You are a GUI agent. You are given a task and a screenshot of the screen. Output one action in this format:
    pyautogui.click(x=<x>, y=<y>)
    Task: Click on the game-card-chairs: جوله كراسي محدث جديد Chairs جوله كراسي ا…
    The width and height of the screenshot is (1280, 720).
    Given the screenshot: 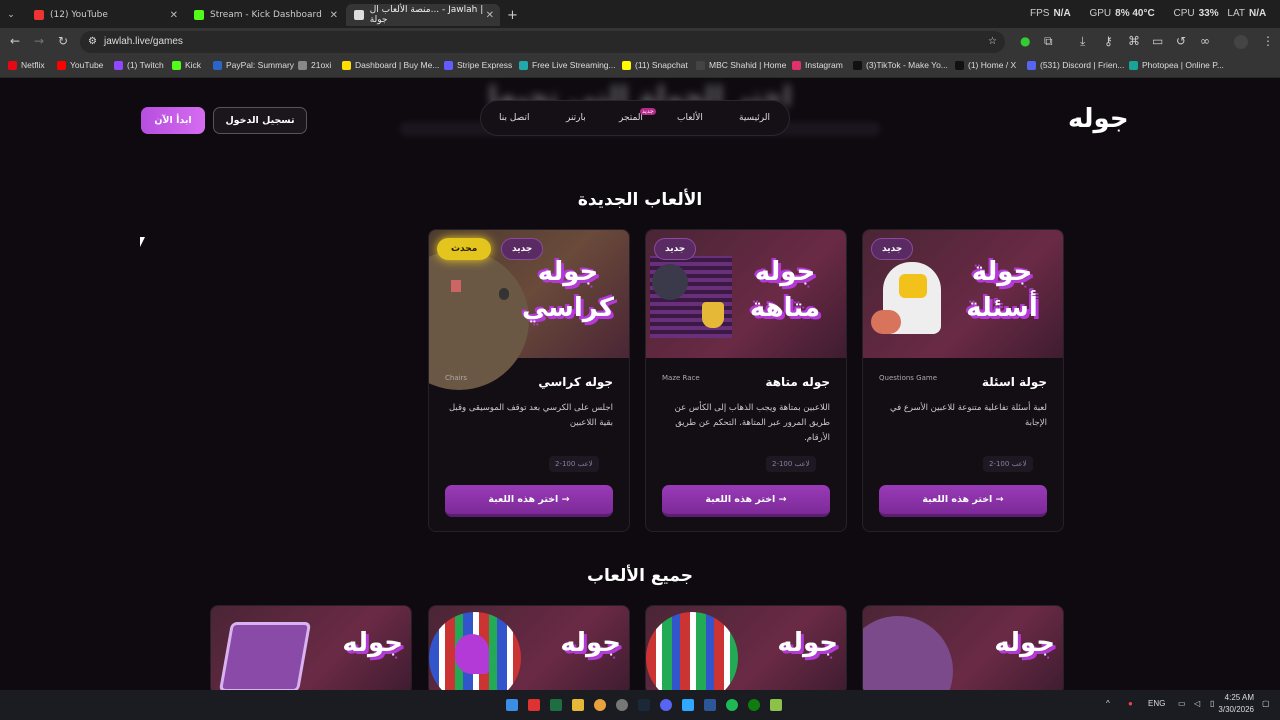 What is the action you would take?
    pyautogui.click(x=529, y=380)
    